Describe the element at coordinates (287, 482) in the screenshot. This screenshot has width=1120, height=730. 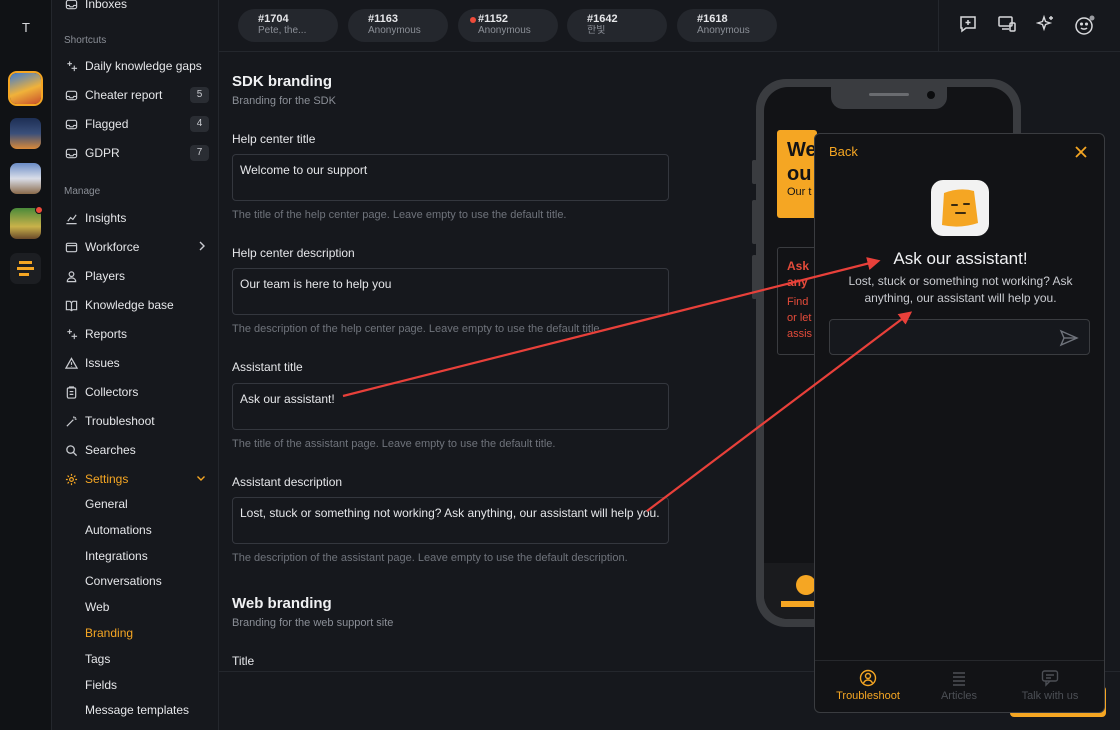
I see `assistant-description-label: Assistant description` at that location.